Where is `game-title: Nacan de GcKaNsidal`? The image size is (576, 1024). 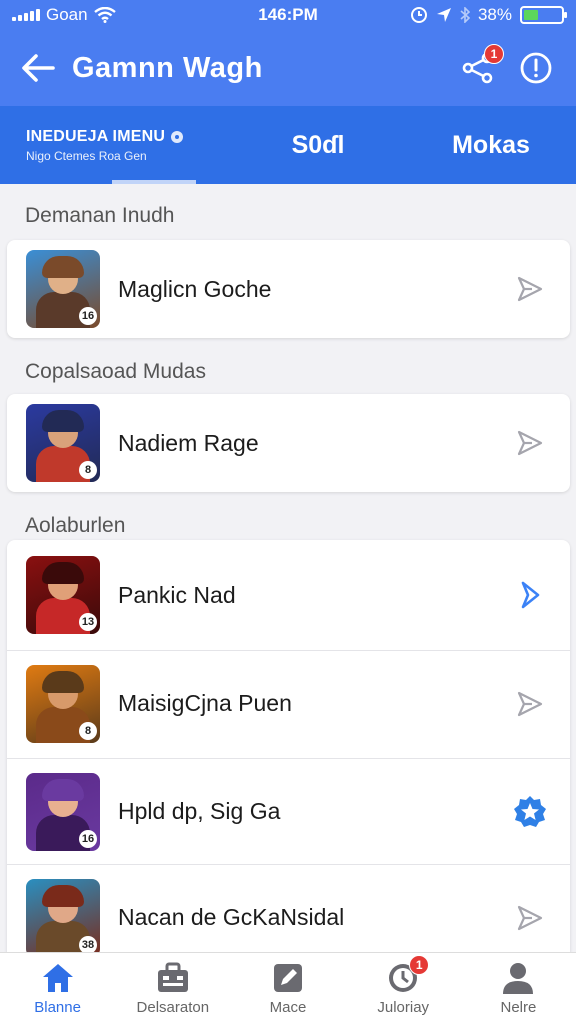
game-title: Nacan de GcKaNsidal is located at coordinates (231, 917).